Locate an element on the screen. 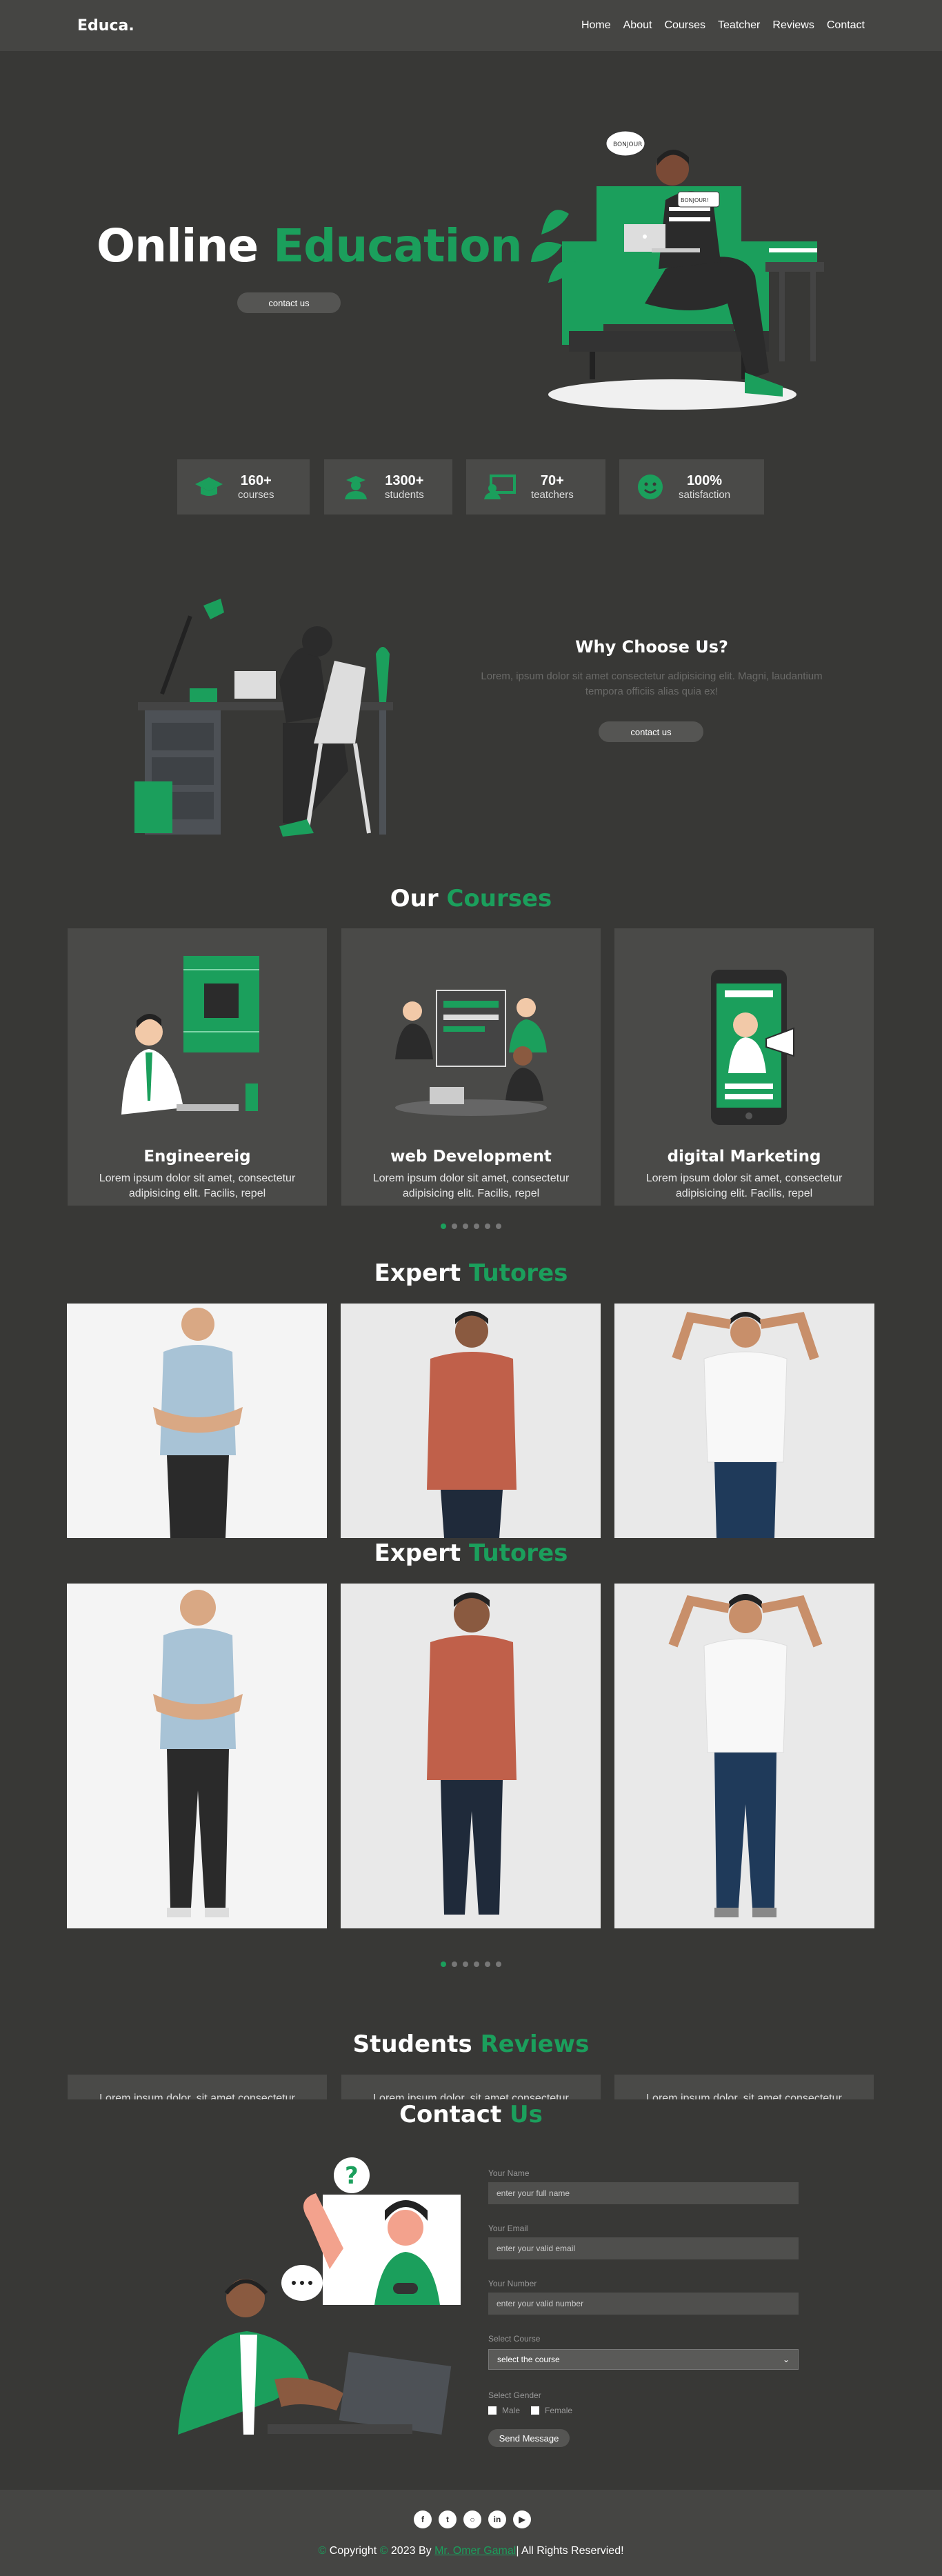 This screenshot has height=2576, width=942. courses-carousel-dots is located at coordinates (471, 1226).